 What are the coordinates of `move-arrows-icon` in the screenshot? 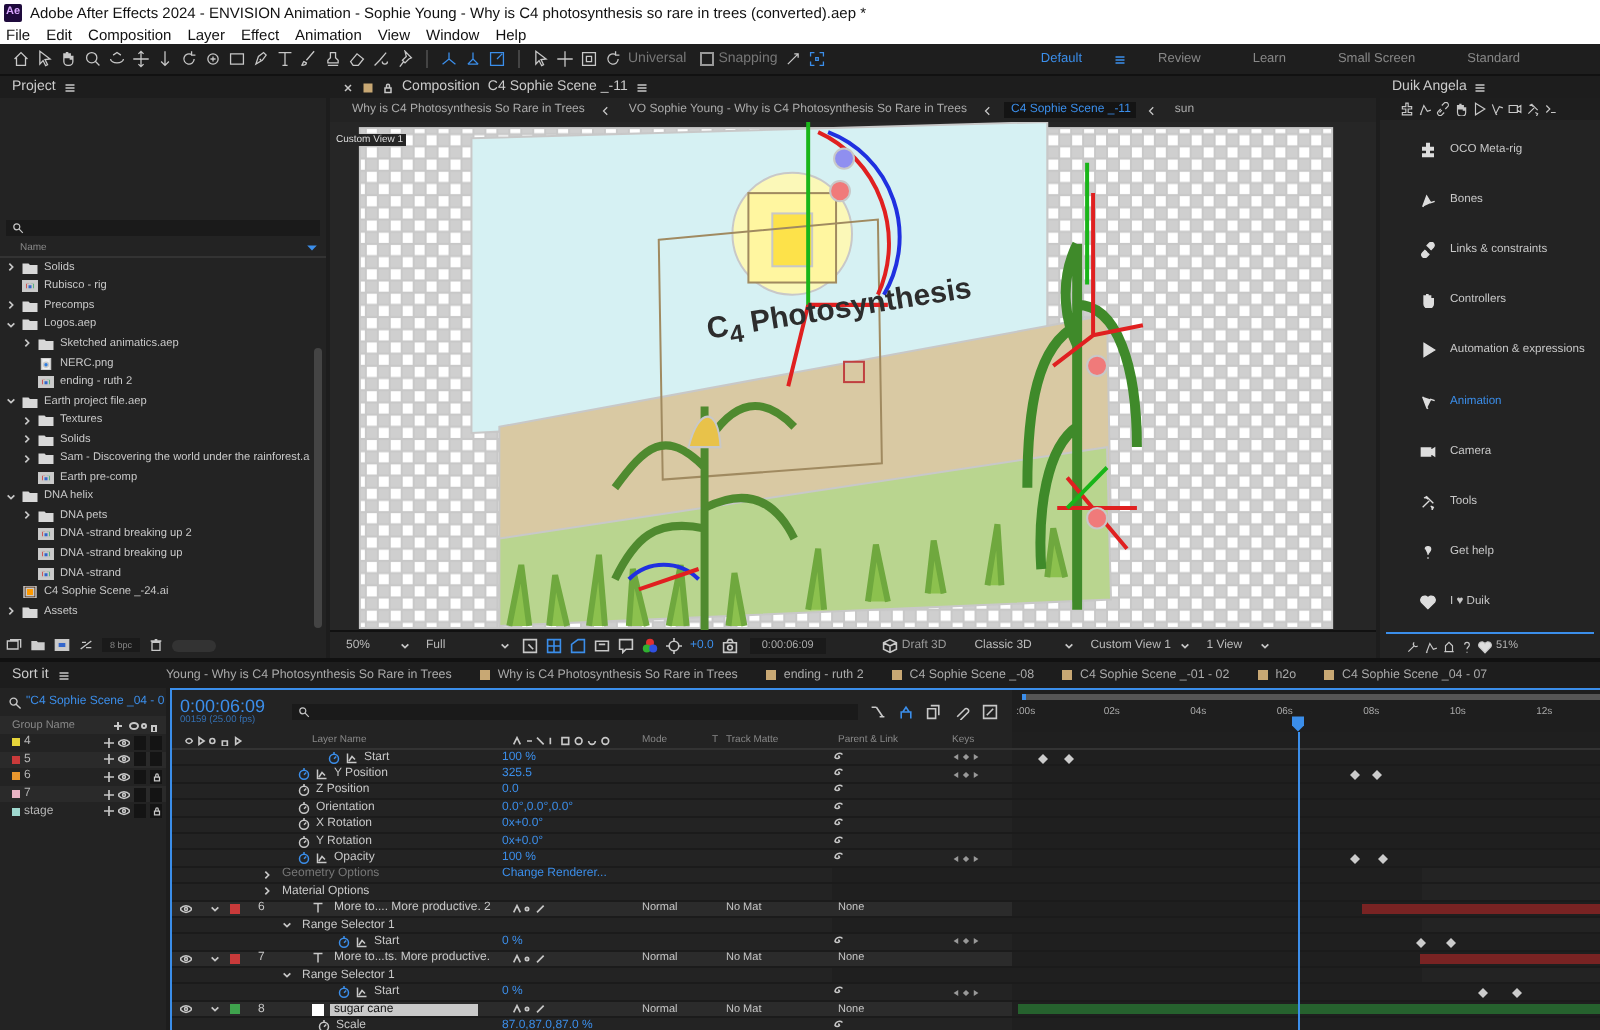 It's located at (565, 59).